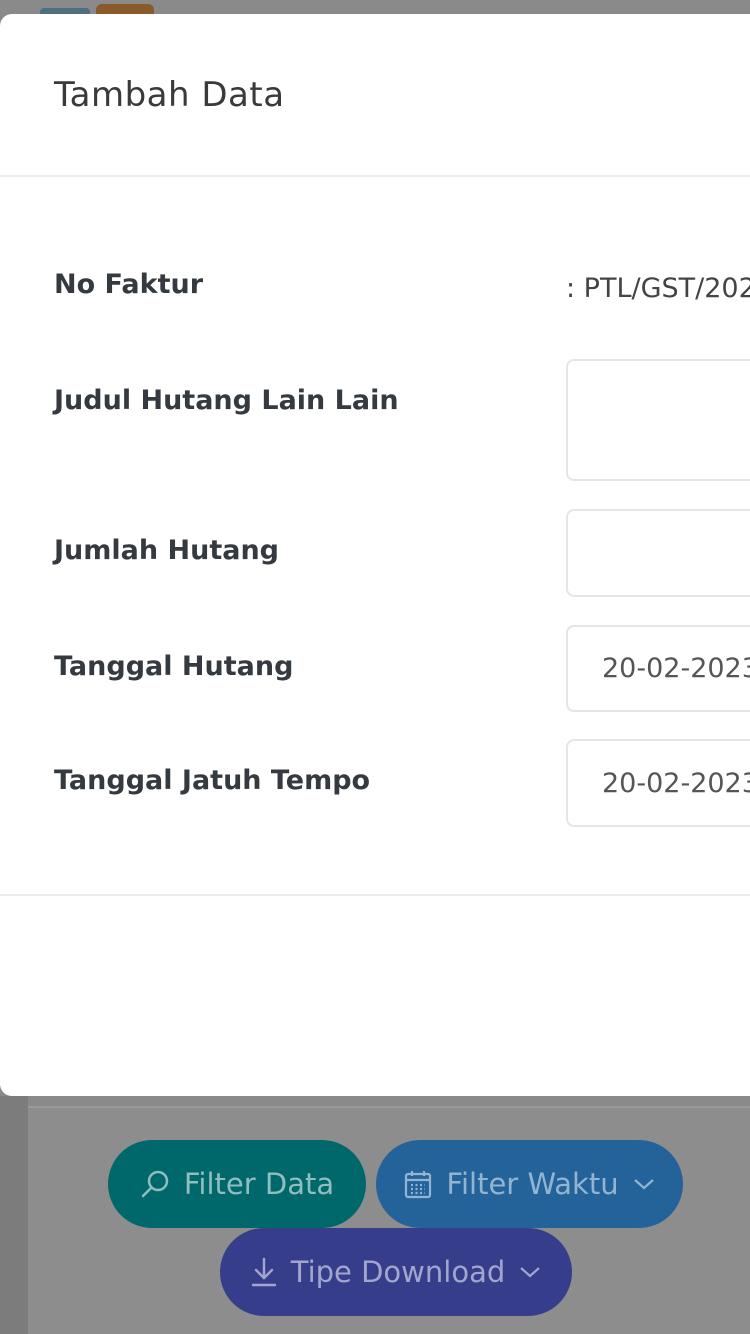 Image resolution: width=750 pixels, height=1334 pixels. Describe the element at coordinates (212, 780) in the screenshot. I see `tanggal-jatuh-tempo-label: Tanggal Jatuh Tempo` at that location.